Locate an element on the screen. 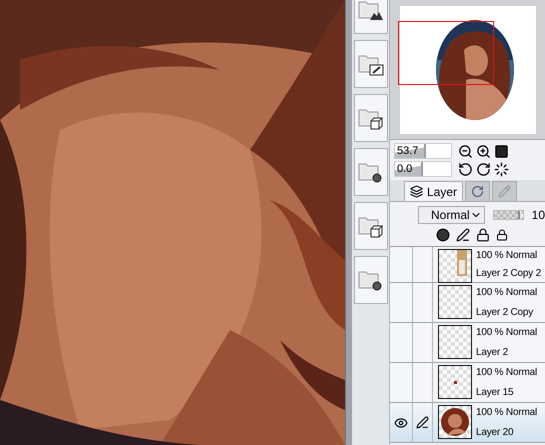 This screenshot has width=545, height=445. angle-reading: 0.0 is located at coordinates (404, 169).